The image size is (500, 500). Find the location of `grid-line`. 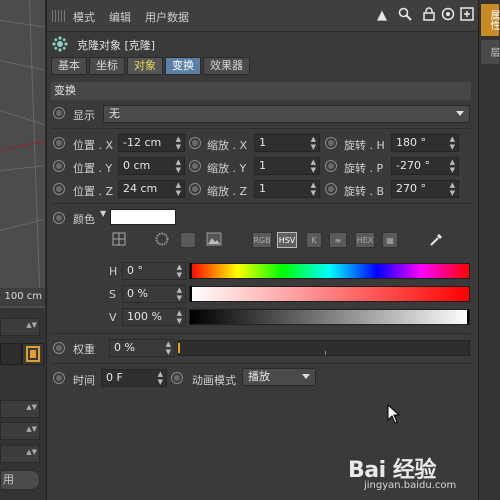

grid-line is located at coordinates (22, 167).